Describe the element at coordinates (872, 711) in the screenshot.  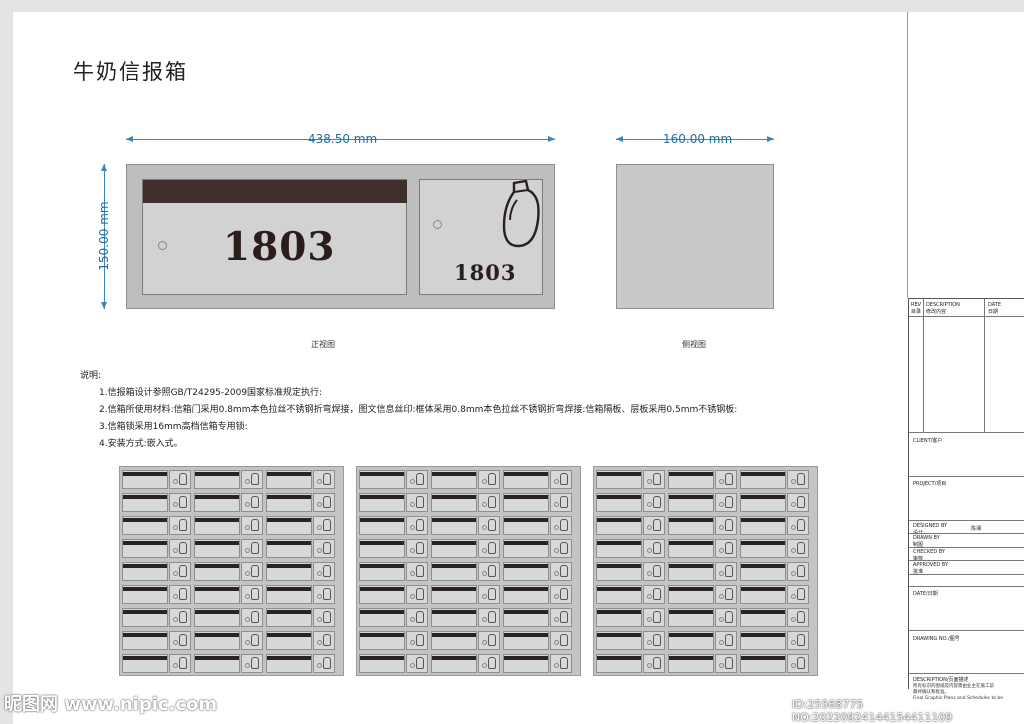
I see `watermark-right: ID:25568775 NO:20220924144154411109` at that location.